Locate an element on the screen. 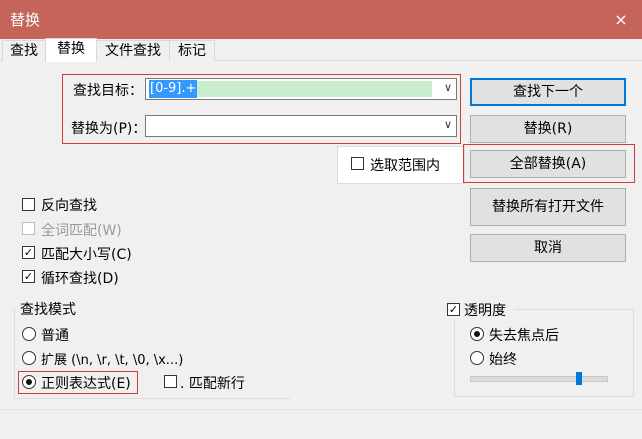  mode-extended-label: 扩展 (\n, \r, \t, \0, \x...) is located at coordinates (112, 360).